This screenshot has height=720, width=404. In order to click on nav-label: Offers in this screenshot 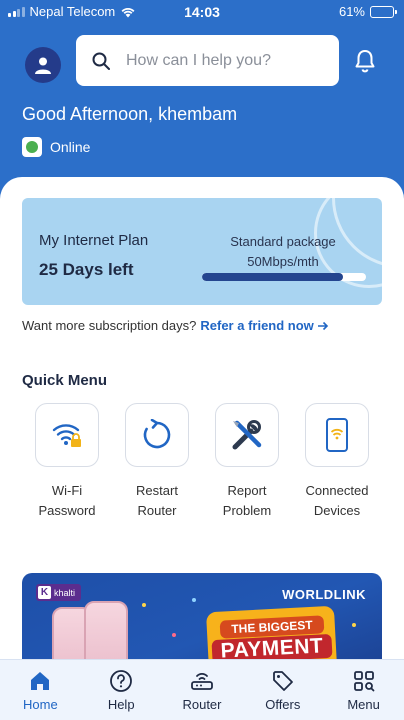, I will do `click(283, 704)`.